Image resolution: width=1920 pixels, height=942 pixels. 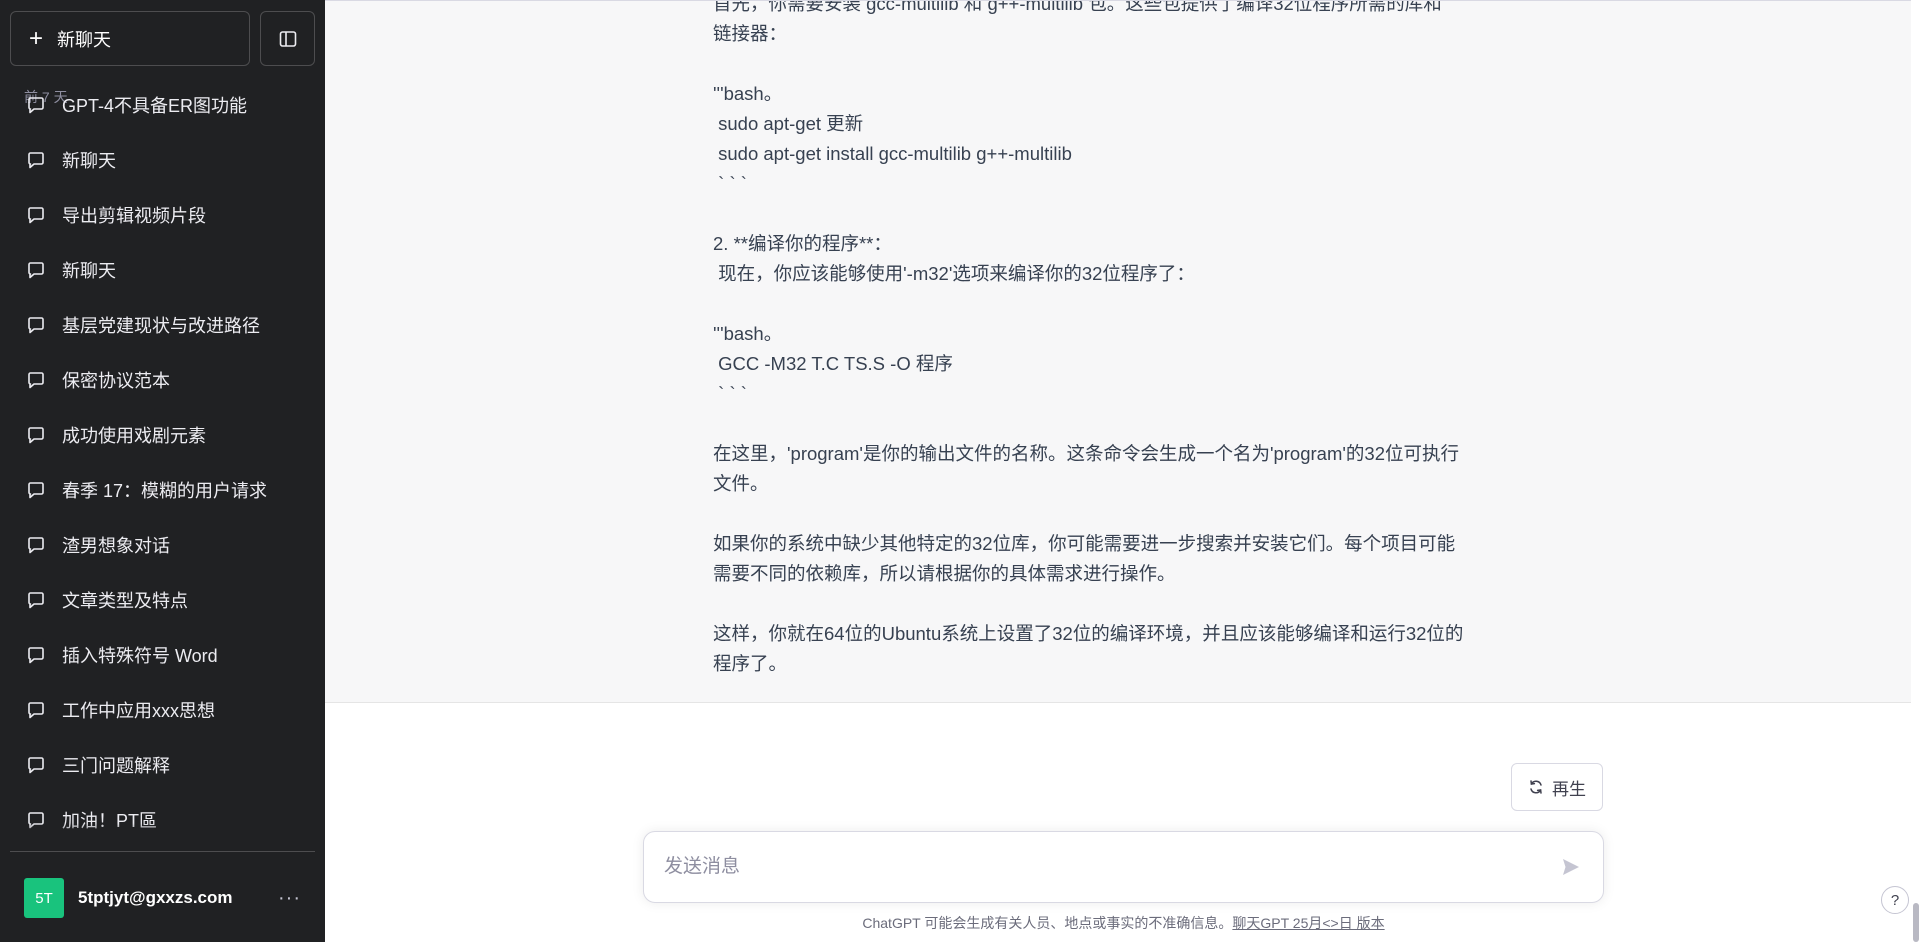 I want to click on message-composer, so click(x=1123, y=867).